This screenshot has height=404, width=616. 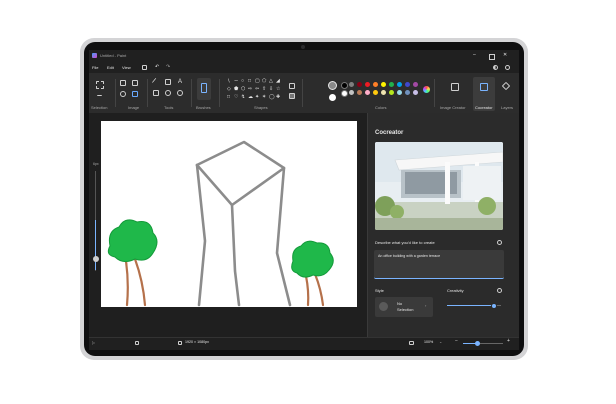 I want to click on style-dropdown: No Selection ›, so click(x=404, y=307).